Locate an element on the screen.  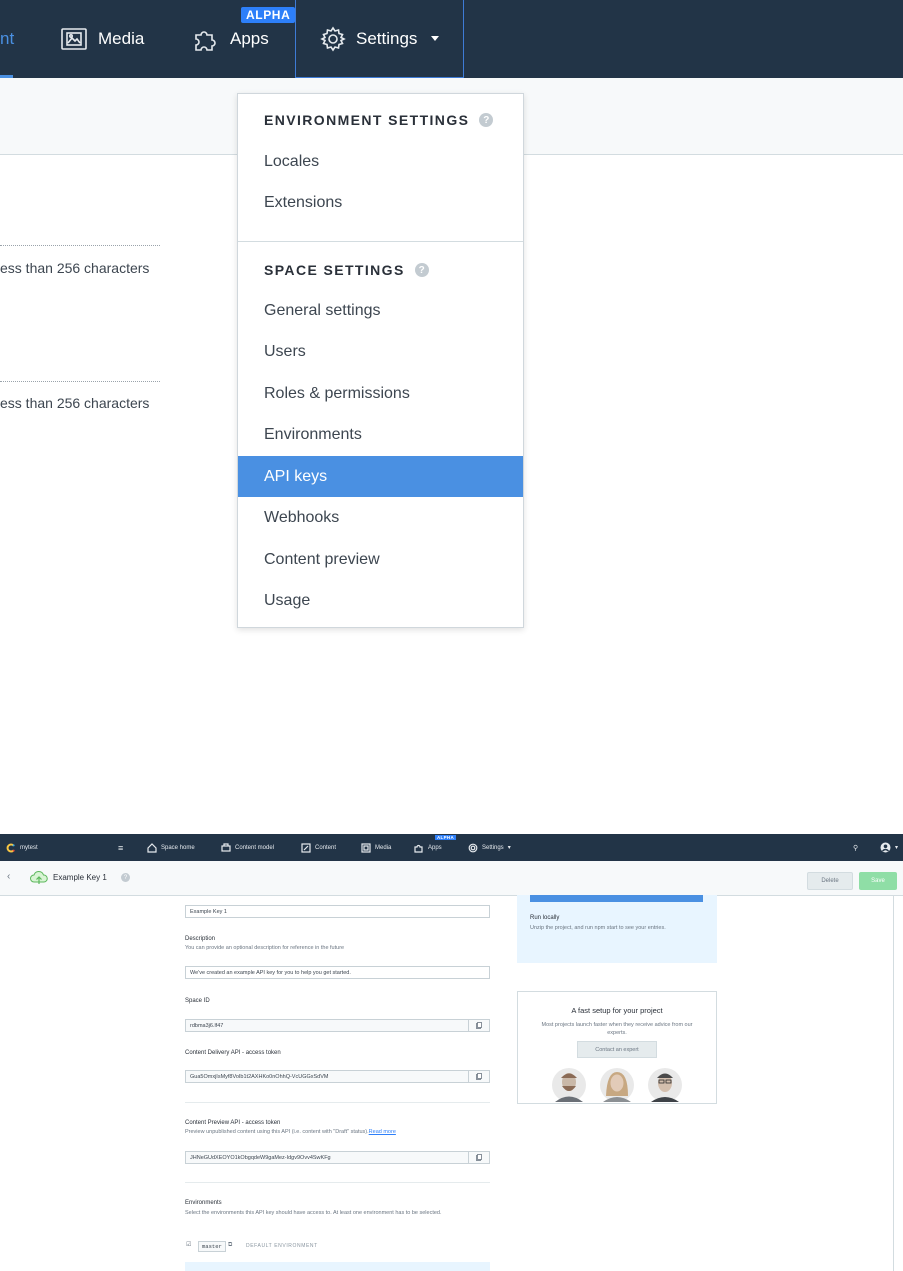
caret-down-icon is located at coordinates (435, 38).